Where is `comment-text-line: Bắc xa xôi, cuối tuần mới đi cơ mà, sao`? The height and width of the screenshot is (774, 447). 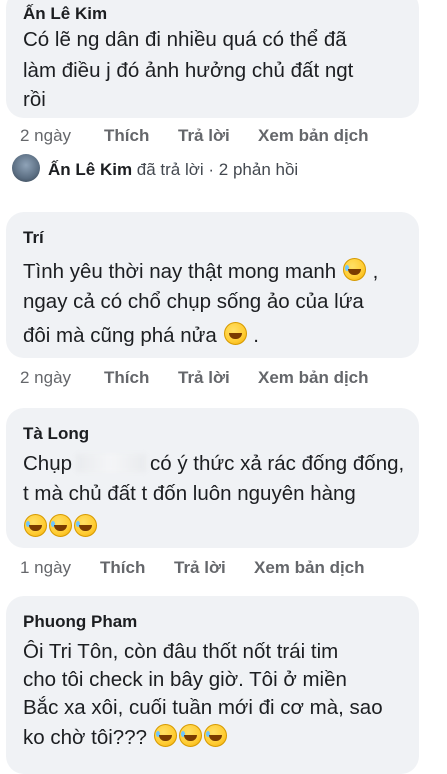
comment-text-line: Bắc xa xôi, cuối tuần mới đi cơ mà, sao is located at coordinates (203, 707).